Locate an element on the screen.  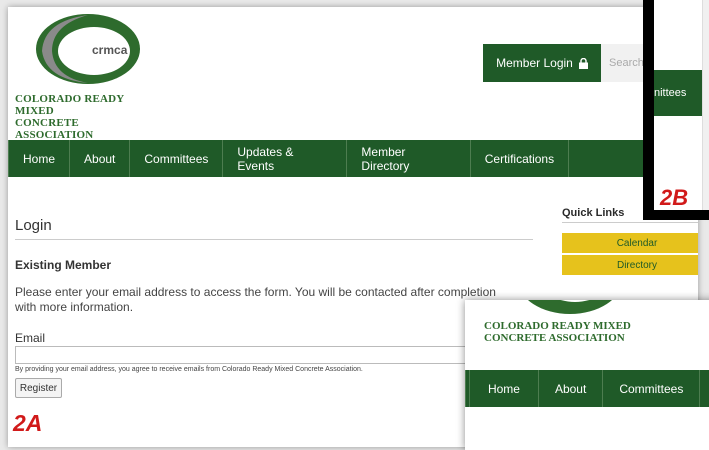
quick-link-calendar: Calendar is located at coordinates (630, 243).